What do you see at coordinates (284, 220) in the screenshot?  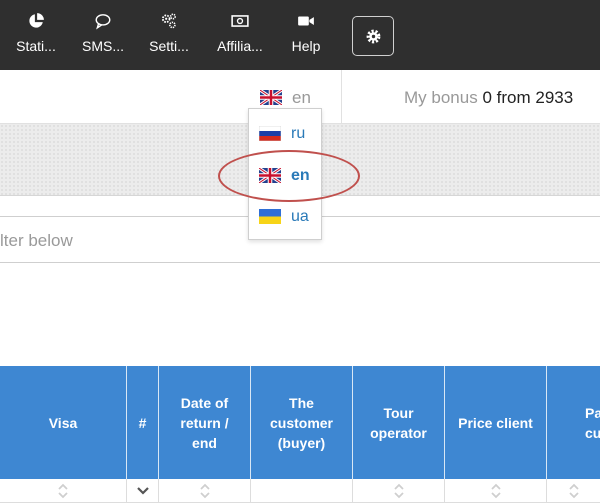 I see `language-option-ua: ua` at bounding box center [284, 220].